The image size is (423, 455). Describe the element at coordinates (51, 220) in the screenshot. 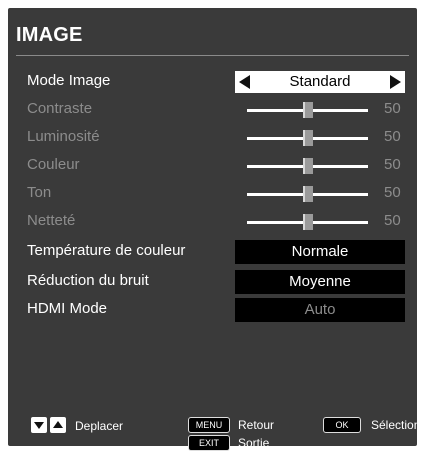

I see `nettete-label: Netteté` at that location.